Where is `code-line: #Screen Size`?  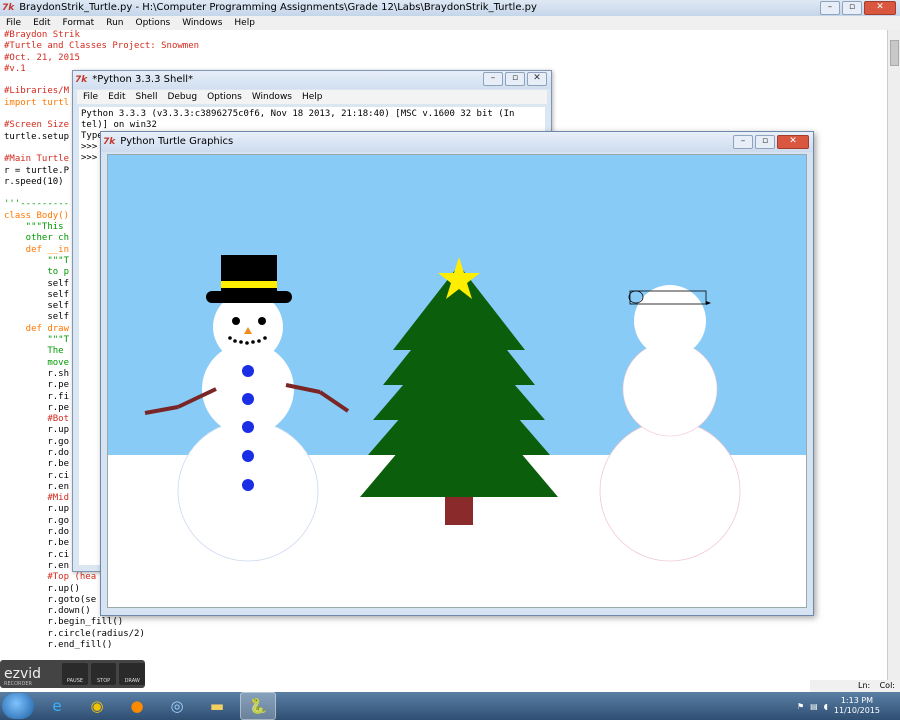
code-line: #Screen Size is located at coordinates (37, 125).